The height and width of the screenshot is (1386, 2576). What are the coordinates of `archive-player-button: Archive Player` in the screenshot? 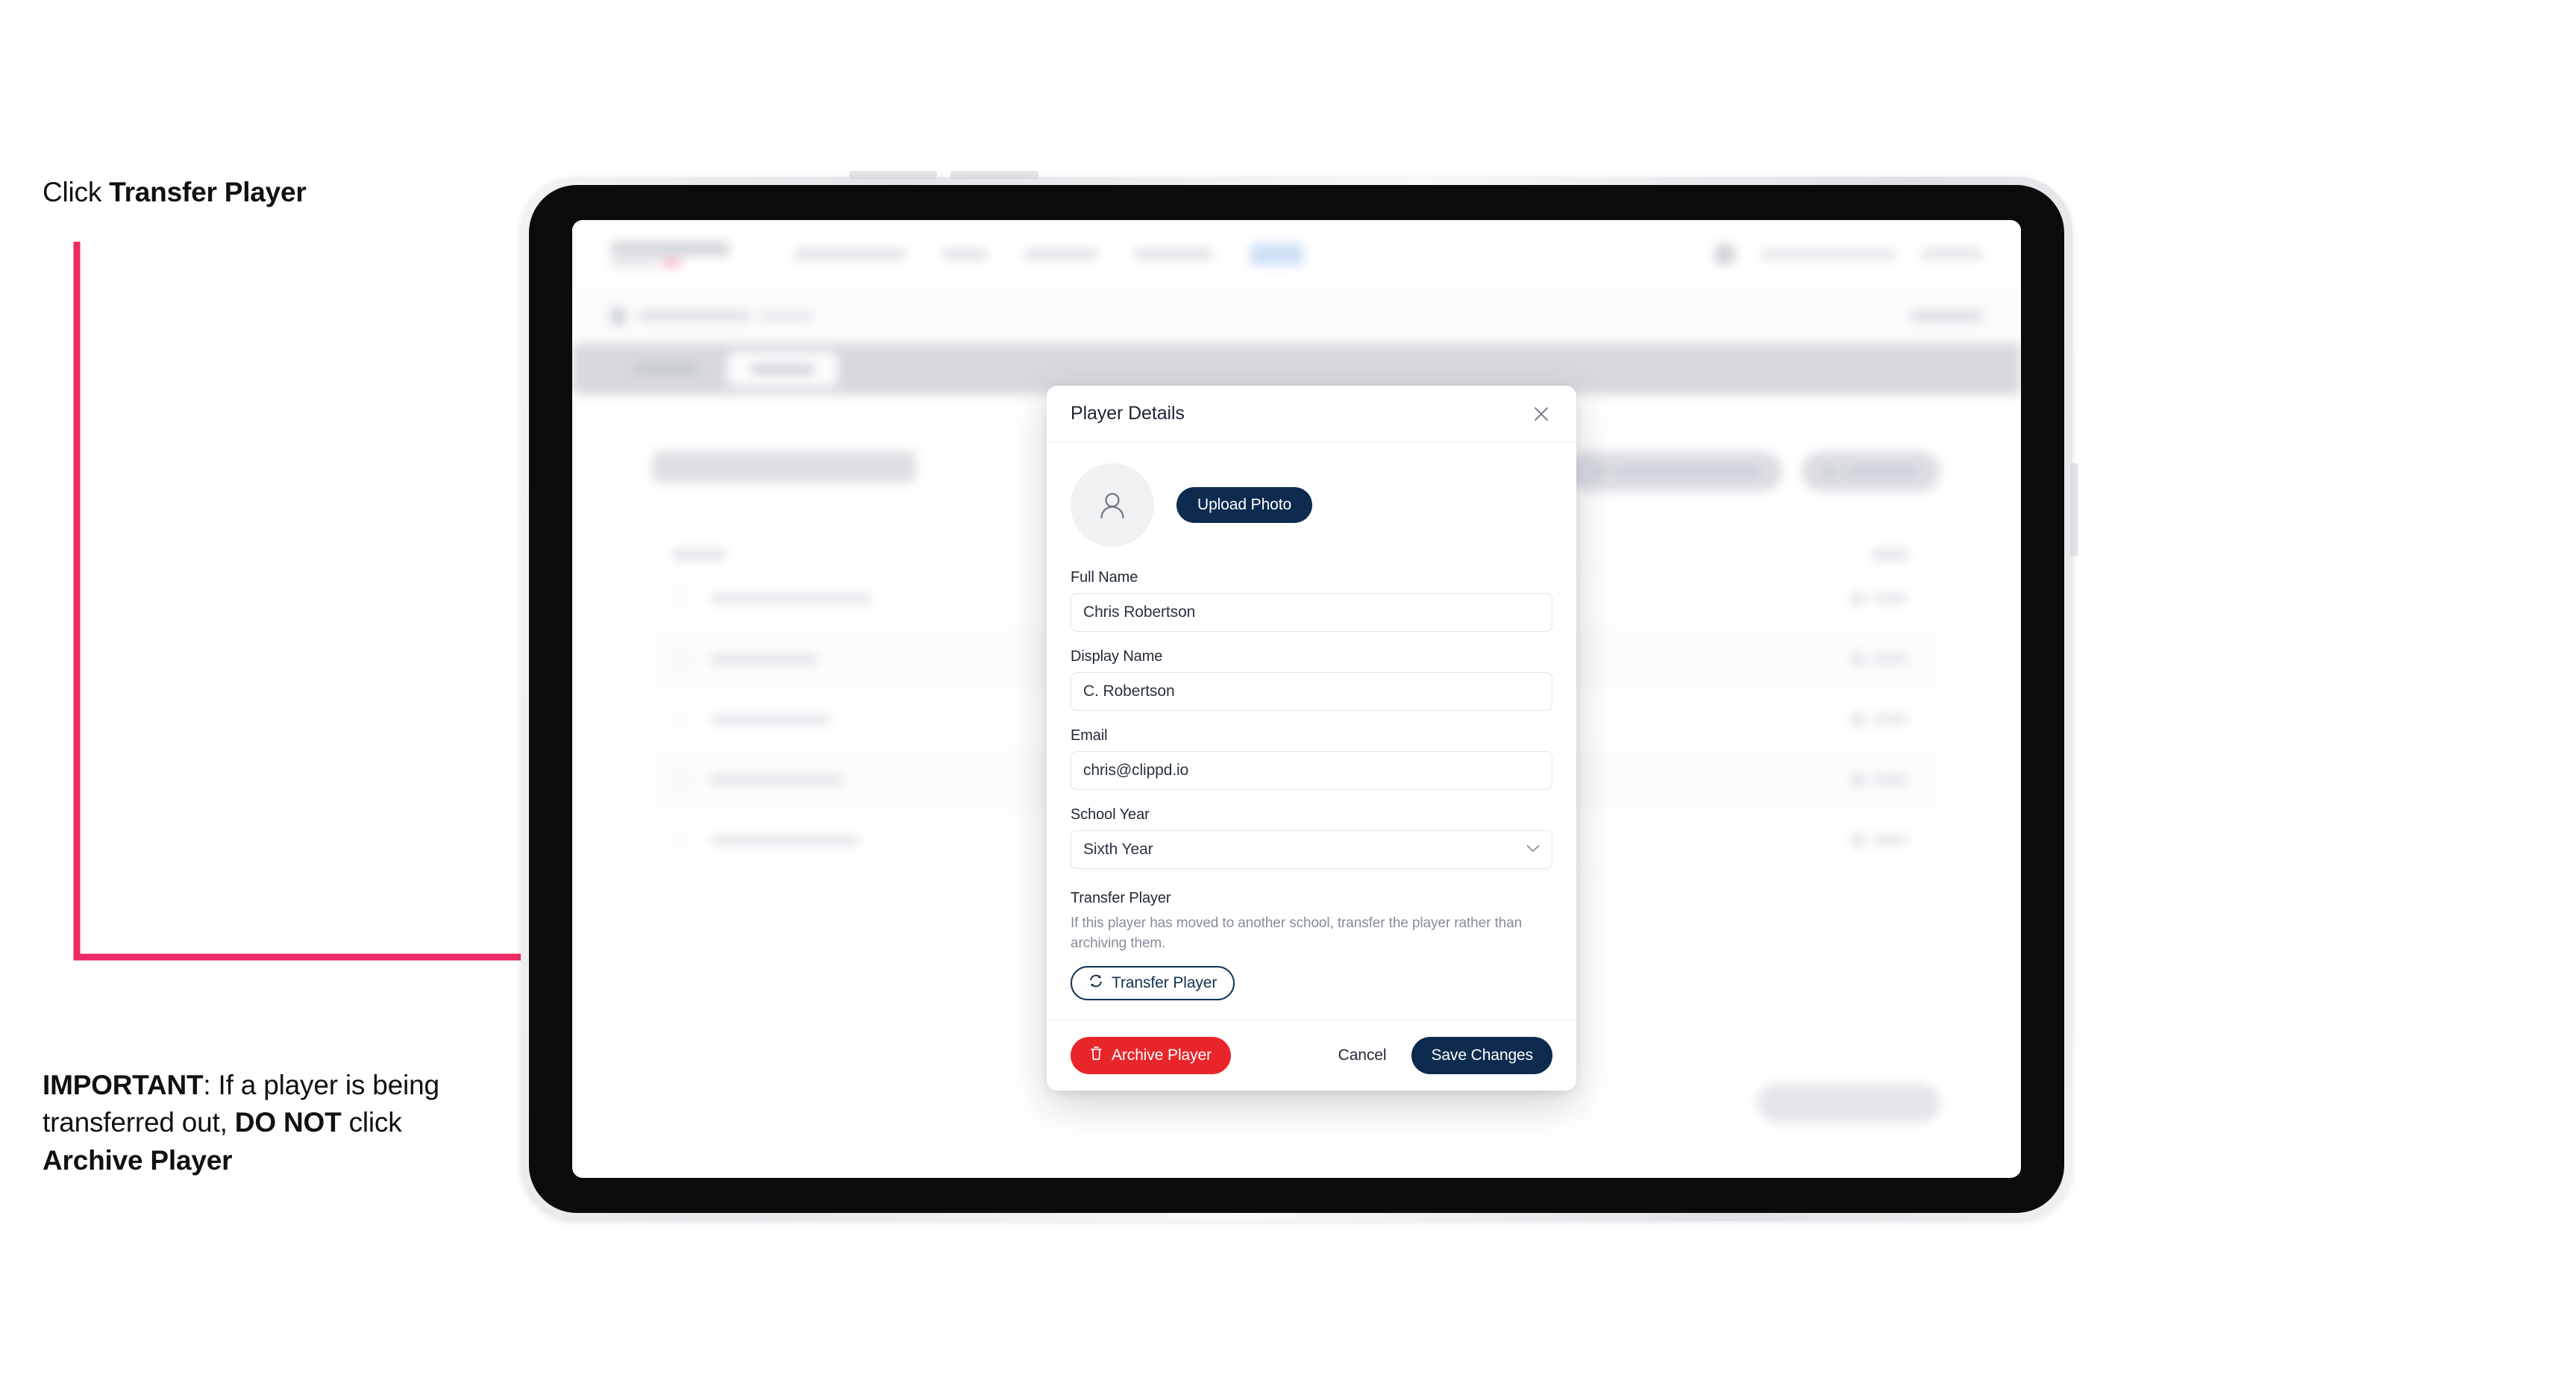 It's located at (1151, 1055).